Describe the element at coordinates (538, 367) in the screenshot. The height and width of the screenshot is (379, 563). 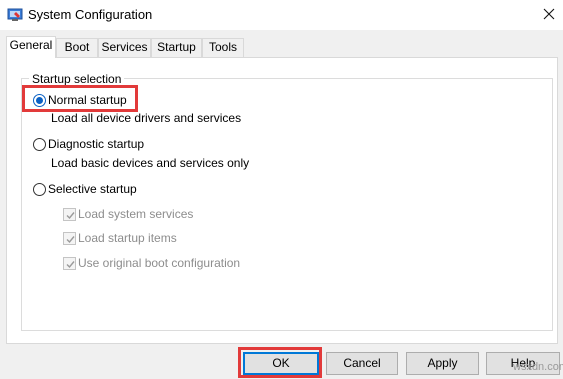
I see `watermark: wsxdn.com` at that location.